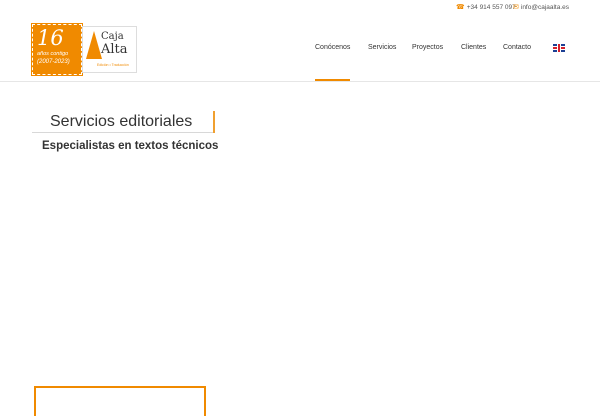  Describe the element at coordinates (491, 7) in the screenshot. I see `phone-number: +34 914 557 097` at that location.